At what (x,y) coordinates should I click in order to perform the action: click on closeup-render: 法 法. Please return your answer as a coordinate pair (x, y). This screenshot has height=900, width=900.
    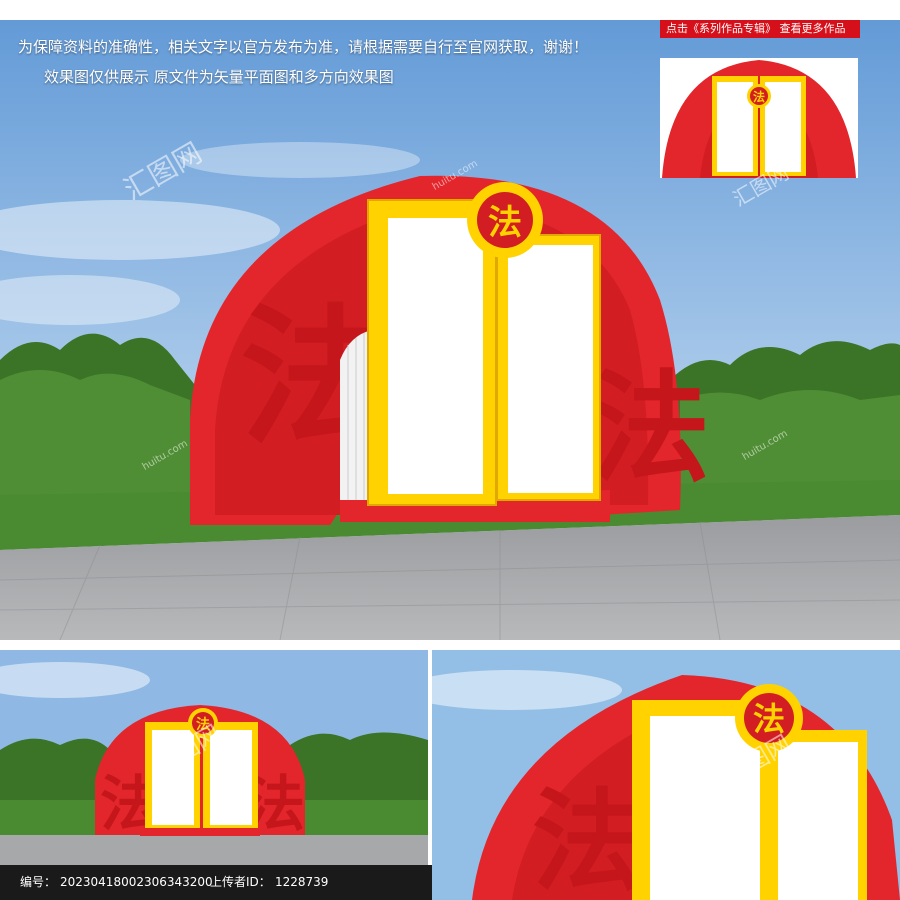
    Looking at the image, I should click on (666, 775).